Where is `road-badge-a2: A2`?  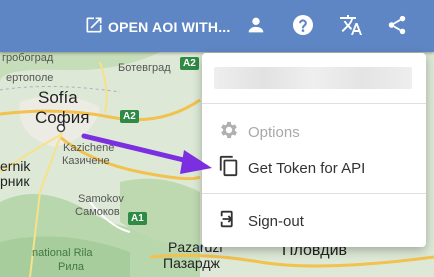 road-badge-a2: A2 is located at coordinates (129, 116).